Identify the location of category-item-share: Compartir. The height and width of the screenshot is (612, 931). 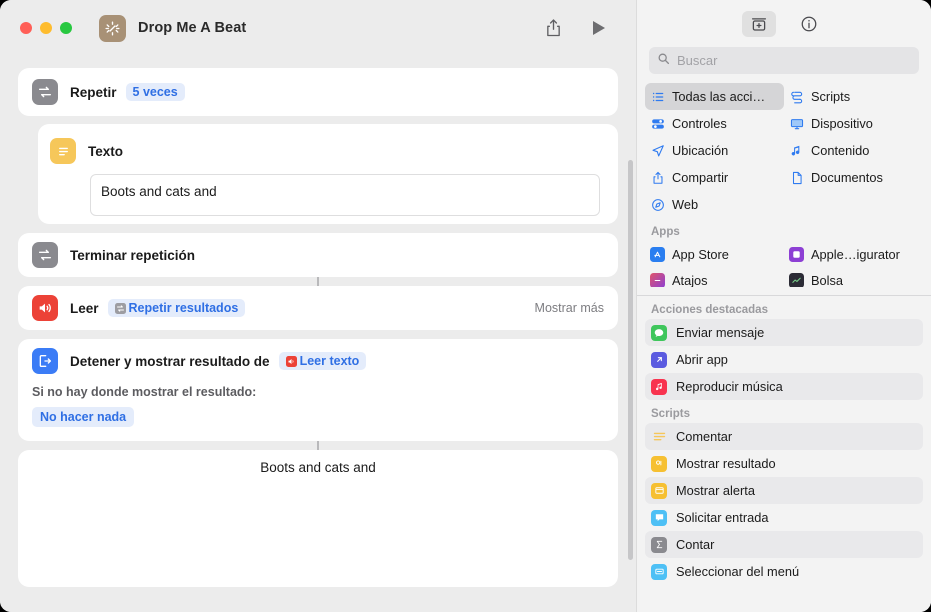
(714, 177).